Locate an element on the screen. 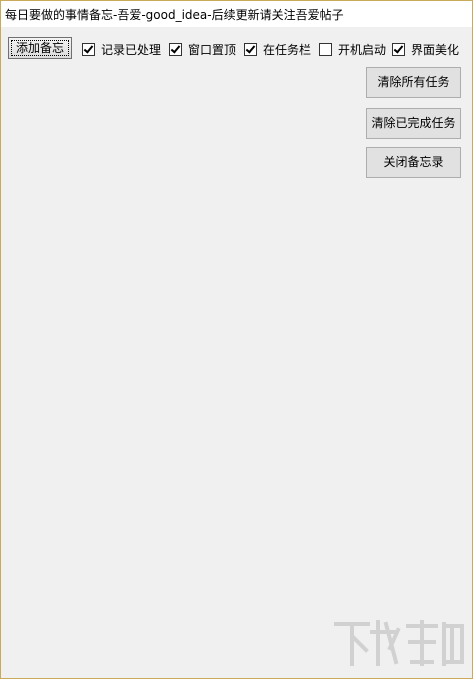  checkbox-startup: 开机启动 is located at coordinates (352, 49).